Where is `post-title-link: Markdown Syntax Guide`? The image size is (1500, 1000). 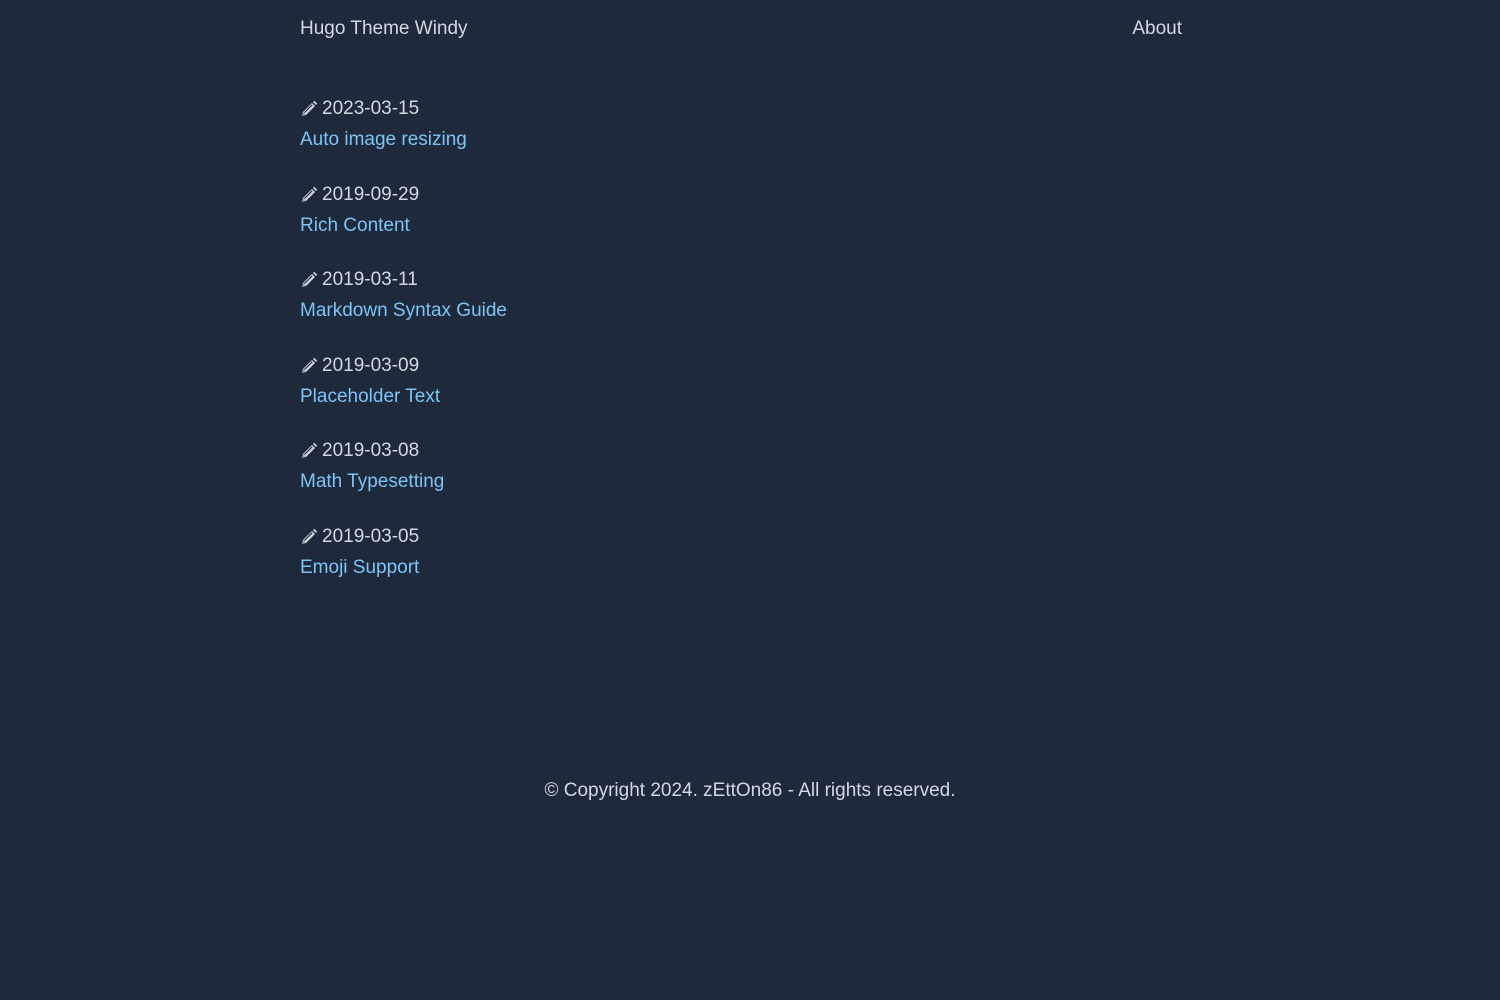 post-title-link: Markdown Syntax Guide is located at coordinates (403, 311).